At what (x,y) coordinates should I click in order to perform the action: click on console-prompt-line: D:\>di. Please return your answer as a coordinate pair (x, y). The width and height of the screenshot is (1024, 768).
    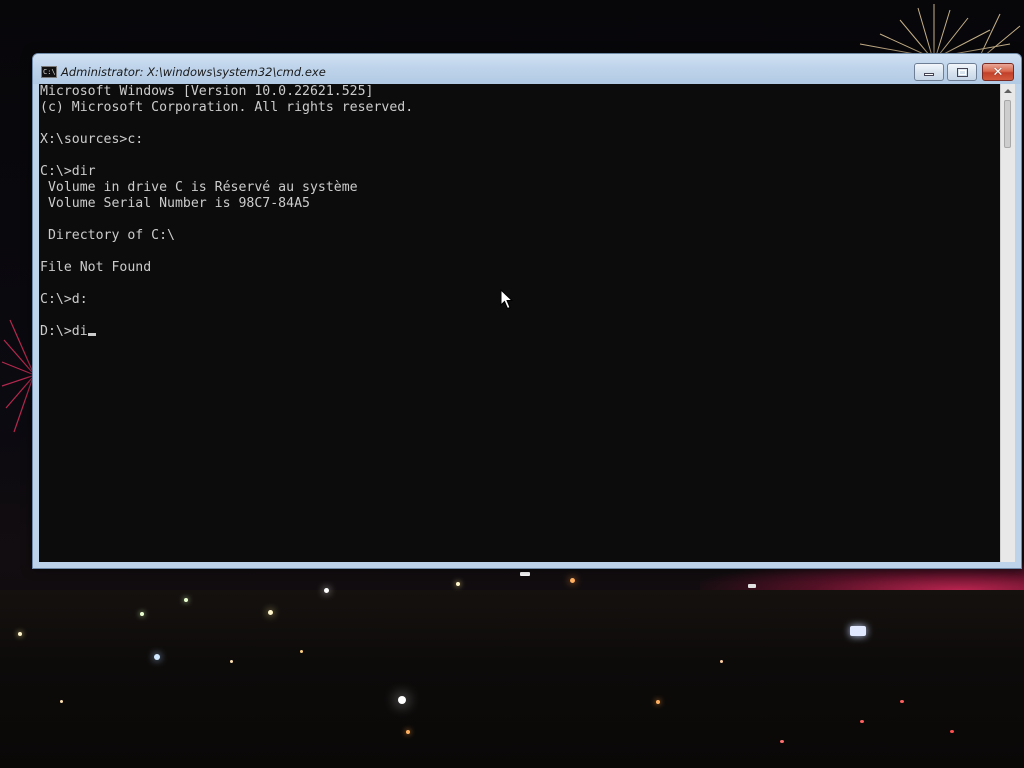
    Looking at the image, I should click on (226, 332).